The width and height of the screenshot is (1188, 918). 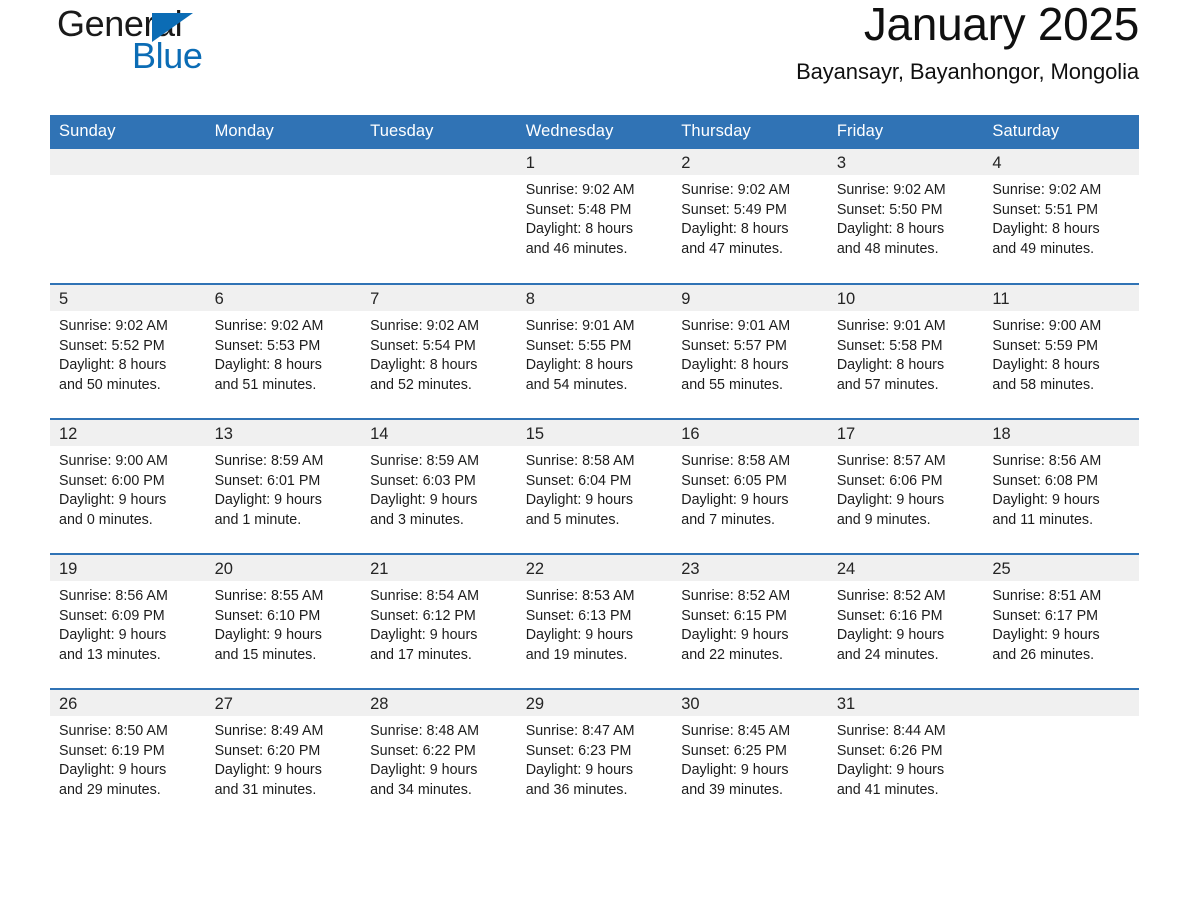 I want to click on weekday-header-sunday: Sunday, so click(x=128, y=132).